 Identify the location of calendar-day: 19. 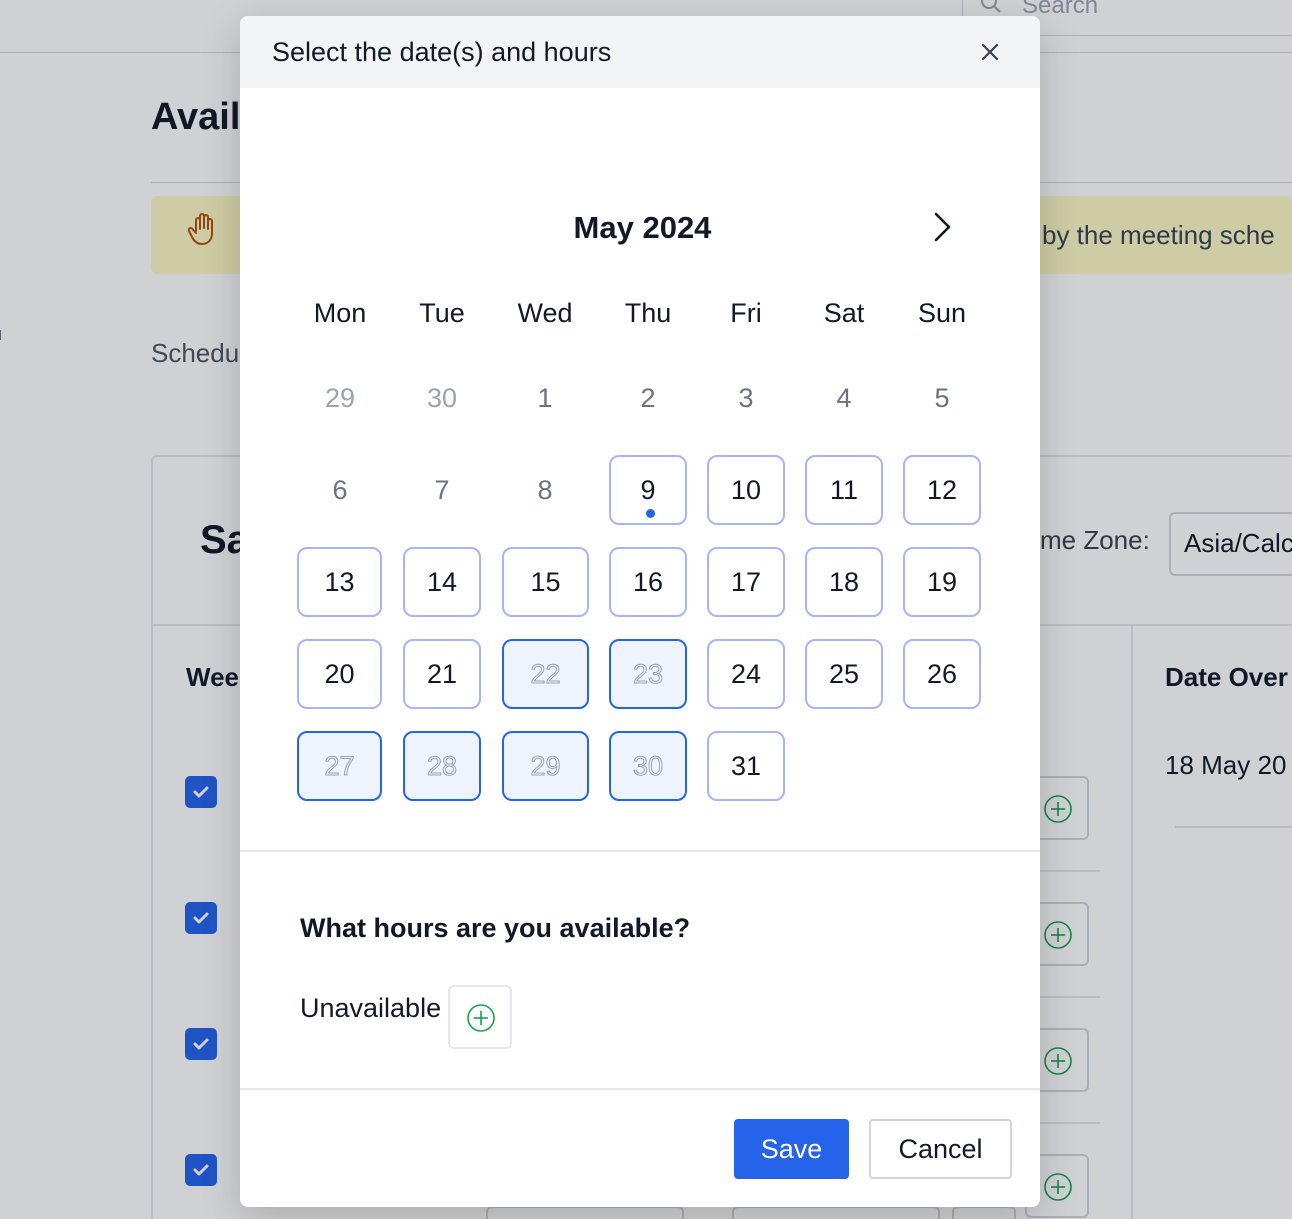
(942, 582).